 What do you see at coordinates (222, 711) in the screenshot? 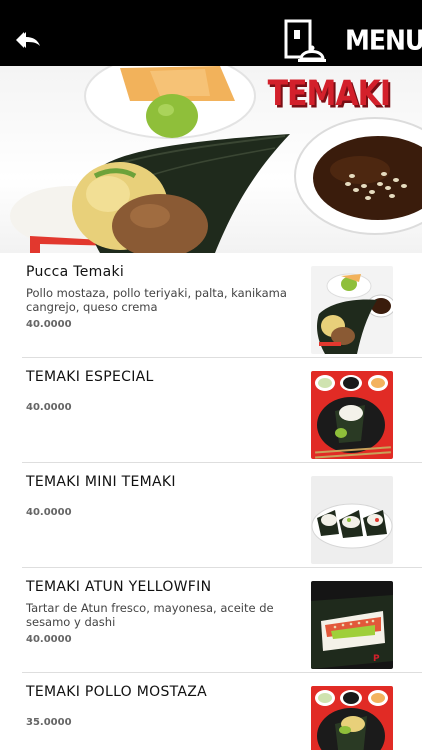
I see `list-item: TEMAKI POLLO MOSTAZA 35.0000` at bounding box center [222, 711].